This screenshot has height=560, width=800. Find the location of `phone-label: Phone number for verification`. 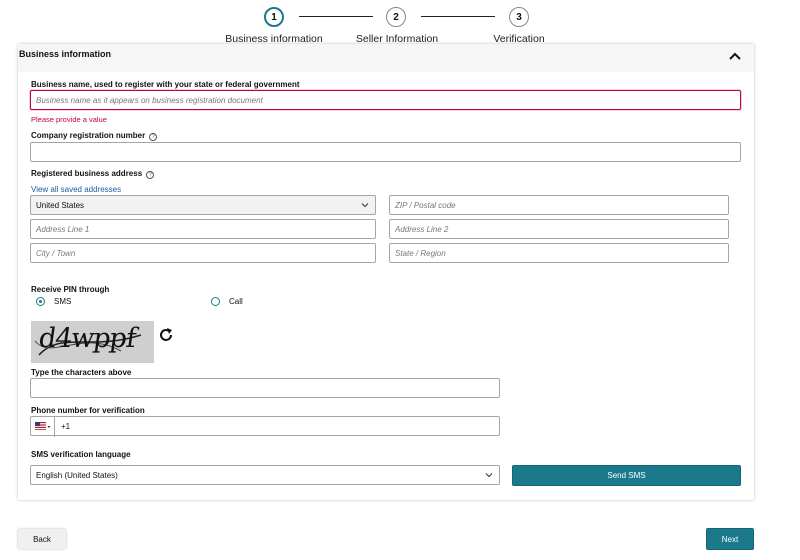

phone-label: Phone number for verification is located at coordinates (88, 410).